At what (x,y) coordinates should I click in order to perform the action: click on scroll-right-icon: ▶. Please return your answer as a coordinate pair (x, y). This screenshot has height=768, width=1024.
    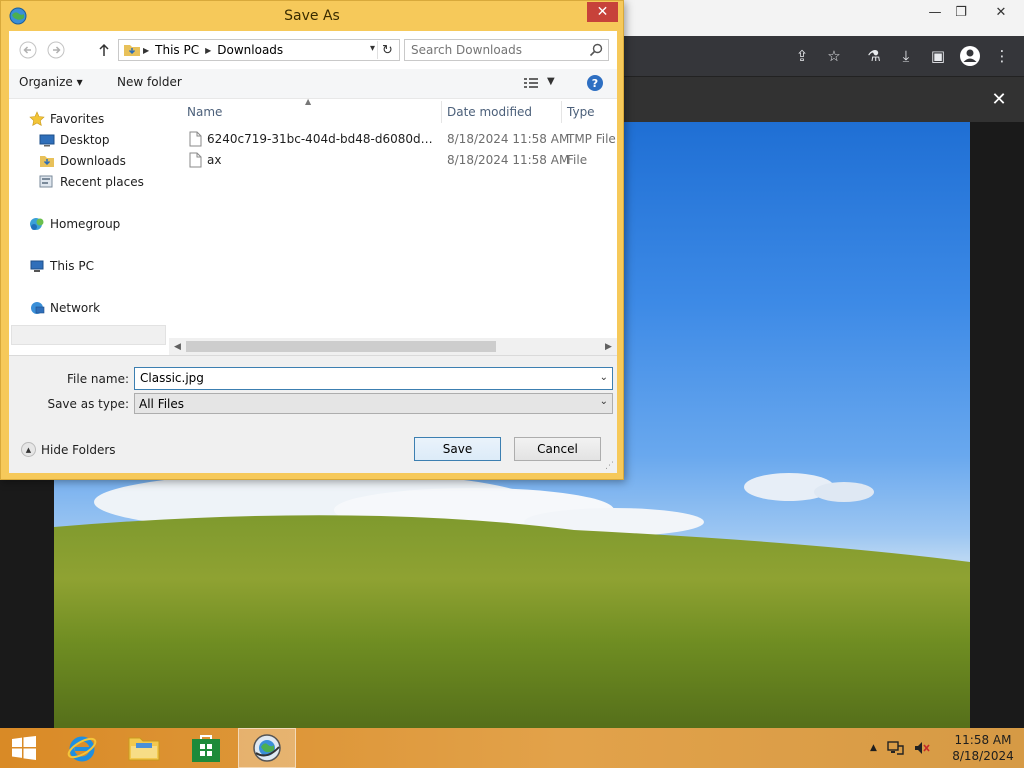
    Looking at the image, I should click on (608, 346).